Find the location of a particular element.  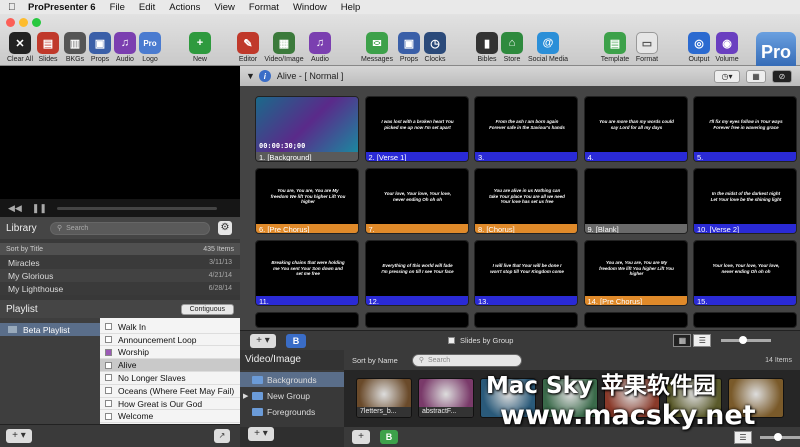

library-header: Library ⚲ Search ⚙ is located at coordinates (120, 228).